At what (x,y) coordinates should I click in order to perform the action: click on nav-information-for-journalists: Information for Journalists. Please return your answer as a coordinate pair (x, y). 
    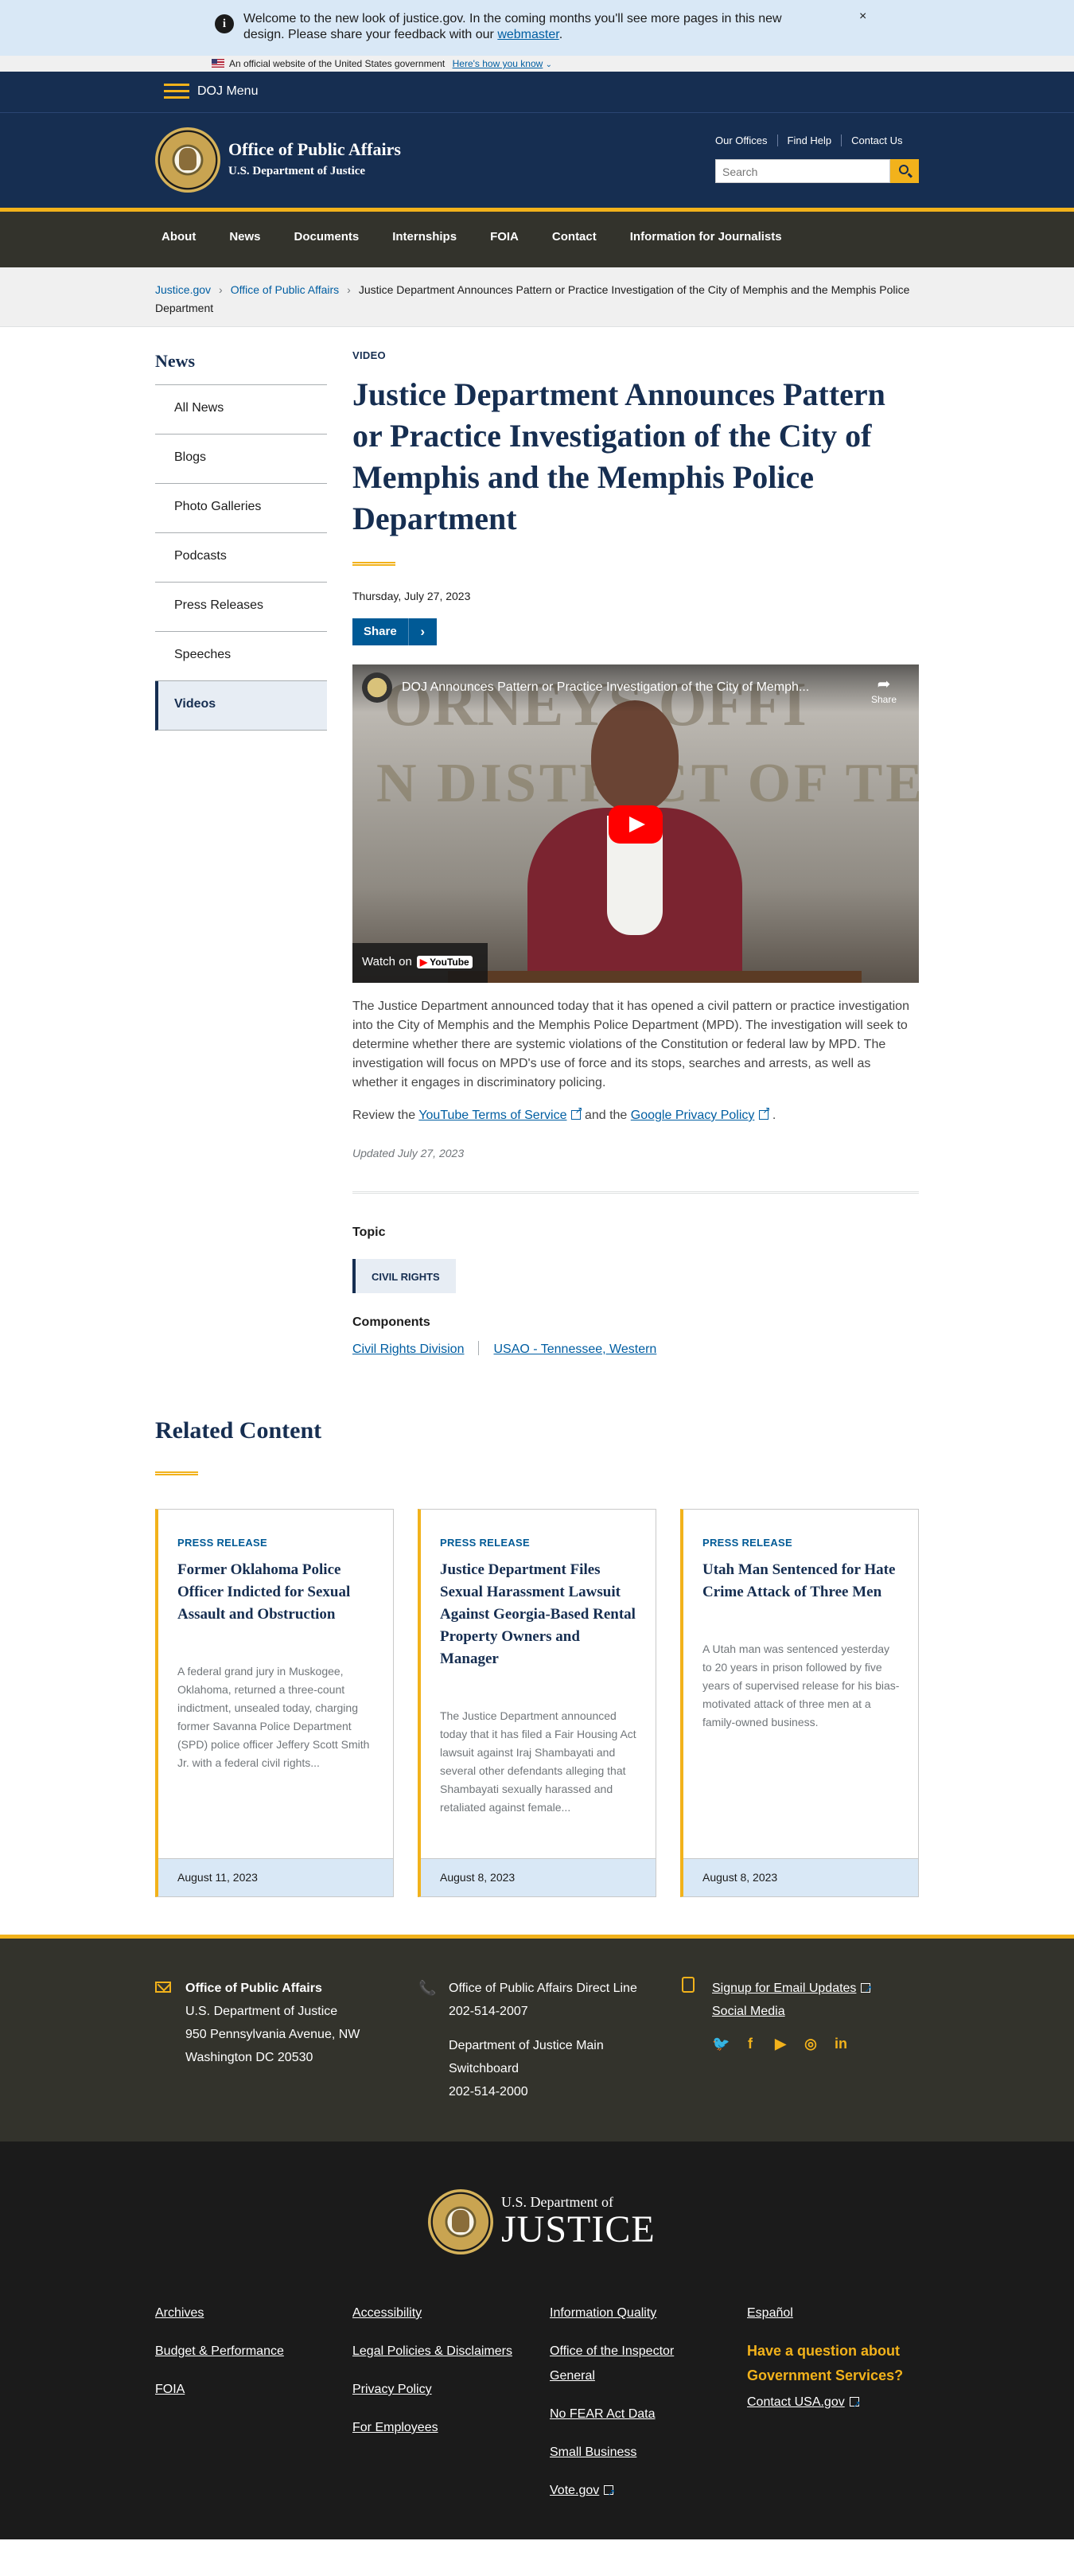
    Looking at the image, I should click on (706, 237).